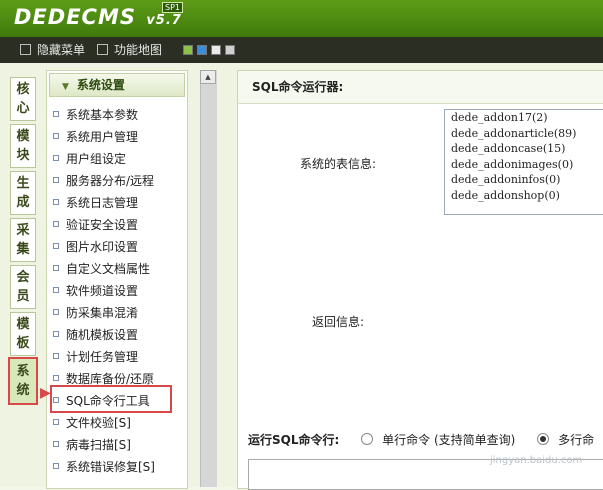 This screenshot has height=490, width=603. I want to click on tab-collect-label: 采集, so click(23, 240).